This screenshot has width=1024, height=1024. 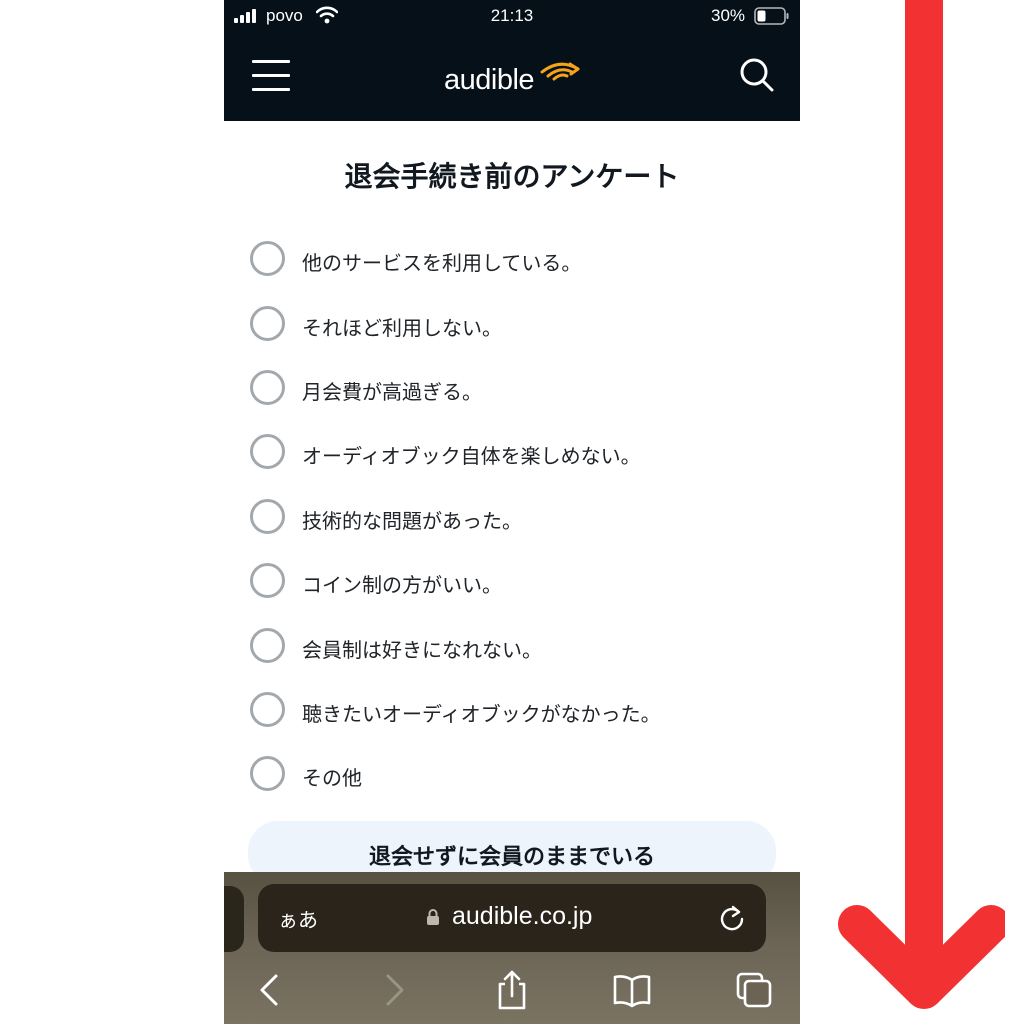 What do you see at coordinates (234, 919) in the screenshot?
I see `previous-tab-preview` at bounding box center [234, 919].